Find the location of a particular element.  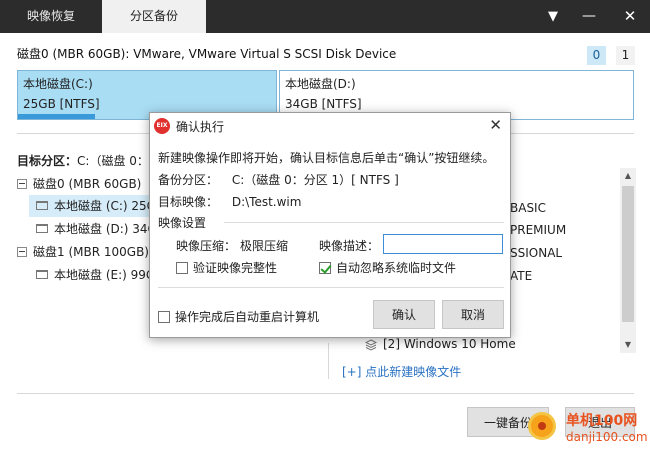

new-image-file-link: [+] 点此新建映像文件 is located at coordinates (401, 371).